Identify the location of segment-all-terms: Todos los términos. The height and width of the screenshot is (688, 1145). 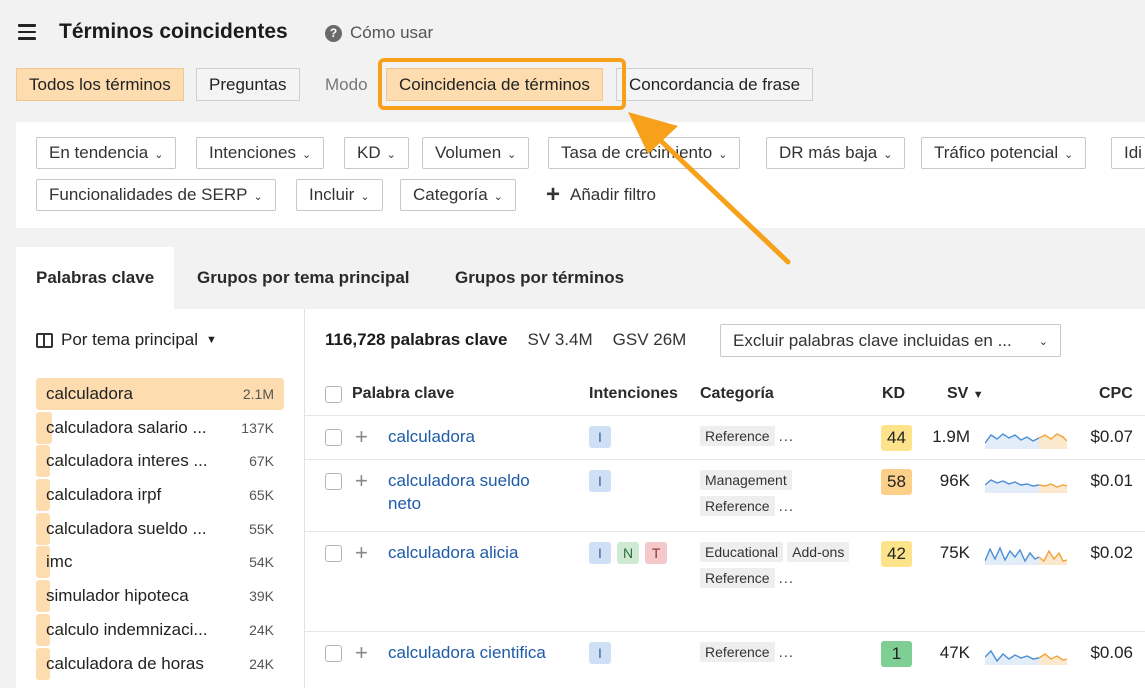
(100, 84).